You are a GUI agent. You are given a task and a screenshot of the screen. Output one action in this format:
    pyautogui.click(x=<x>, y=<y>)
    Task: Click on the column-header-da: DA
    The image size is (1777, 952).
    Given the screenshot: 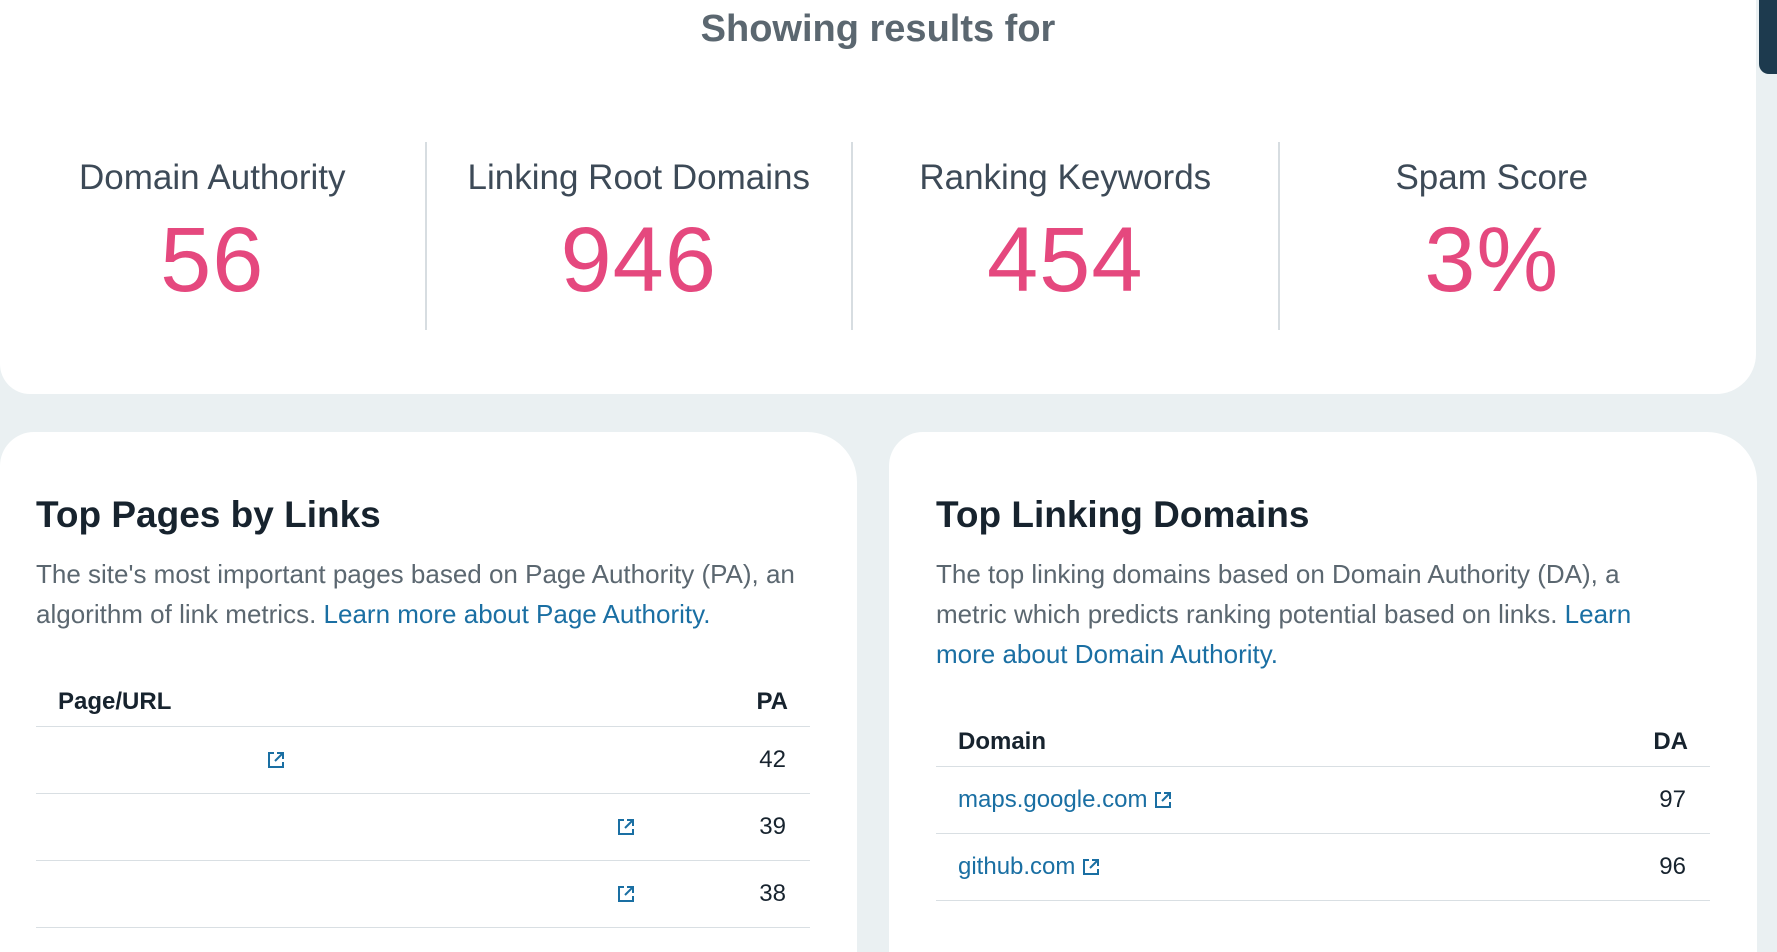 What is the action you would take?
    pyautogui.click(x=1670, y=741)
    